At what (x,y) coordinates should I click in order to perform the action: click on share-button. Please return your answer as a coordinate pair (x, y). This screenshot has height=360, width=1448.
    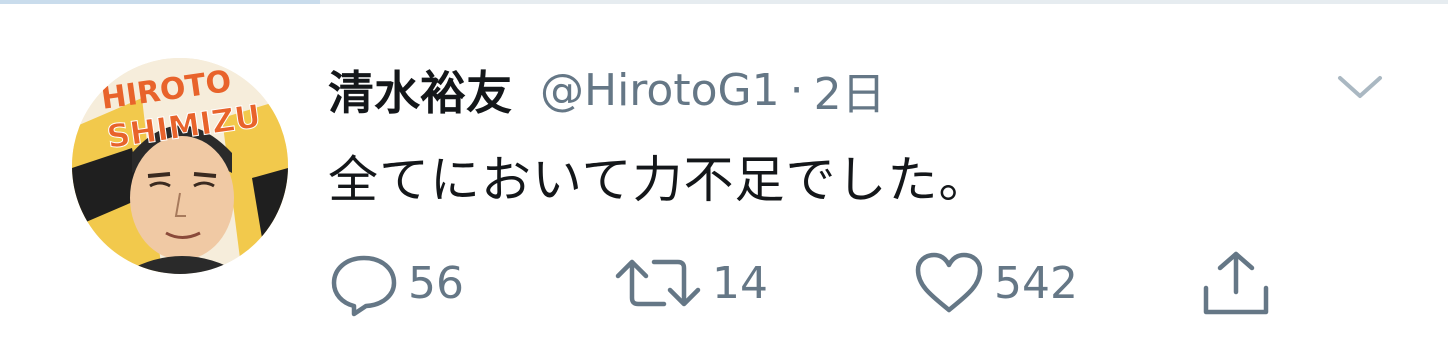
    Looking at the image, I should click on (1236, 283).